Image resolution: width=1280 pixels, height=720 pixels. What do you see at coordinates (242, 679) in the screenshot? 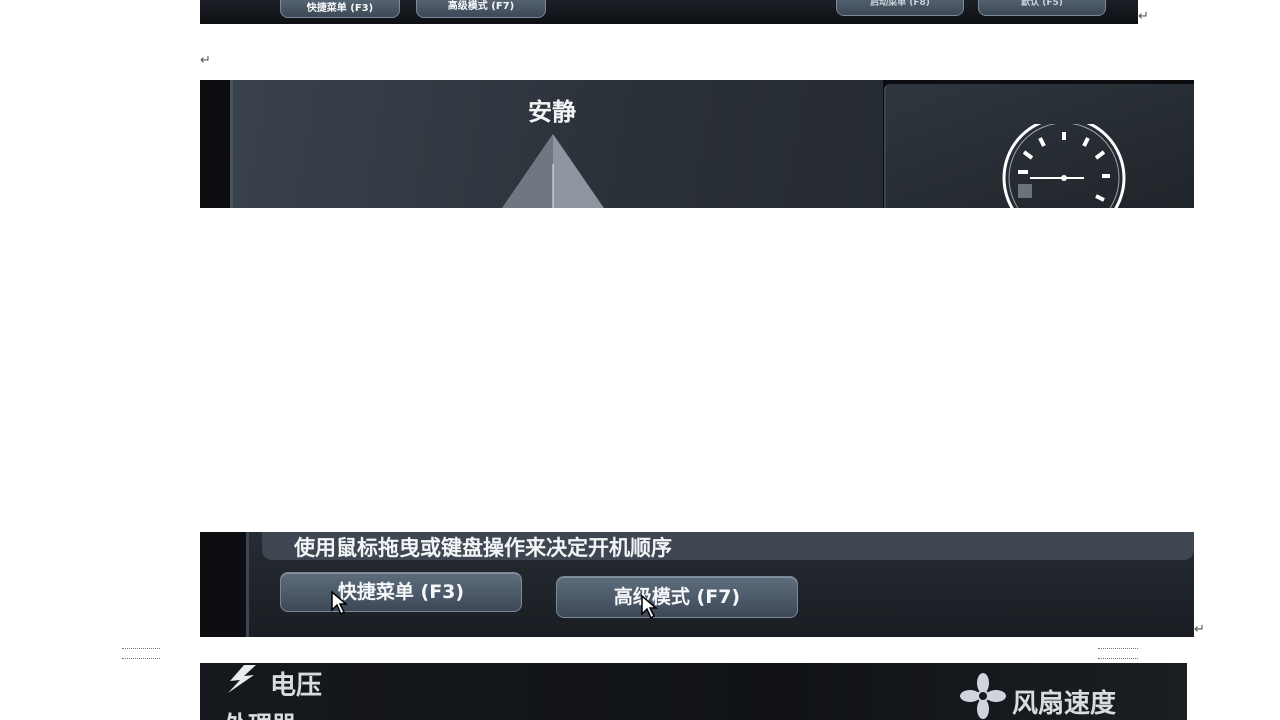
I see `lightning-icon` at bounding box center [242, 679].